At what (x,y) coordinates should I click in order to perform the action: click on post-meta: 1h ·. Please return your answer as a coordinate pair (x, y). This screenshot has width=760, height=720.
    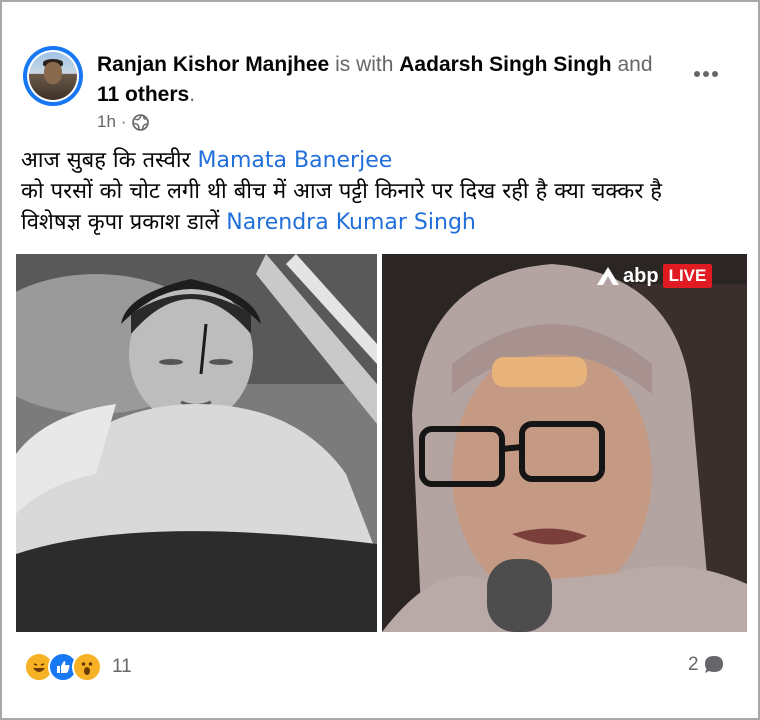
    Looking at the image, I should click on (123, 122).